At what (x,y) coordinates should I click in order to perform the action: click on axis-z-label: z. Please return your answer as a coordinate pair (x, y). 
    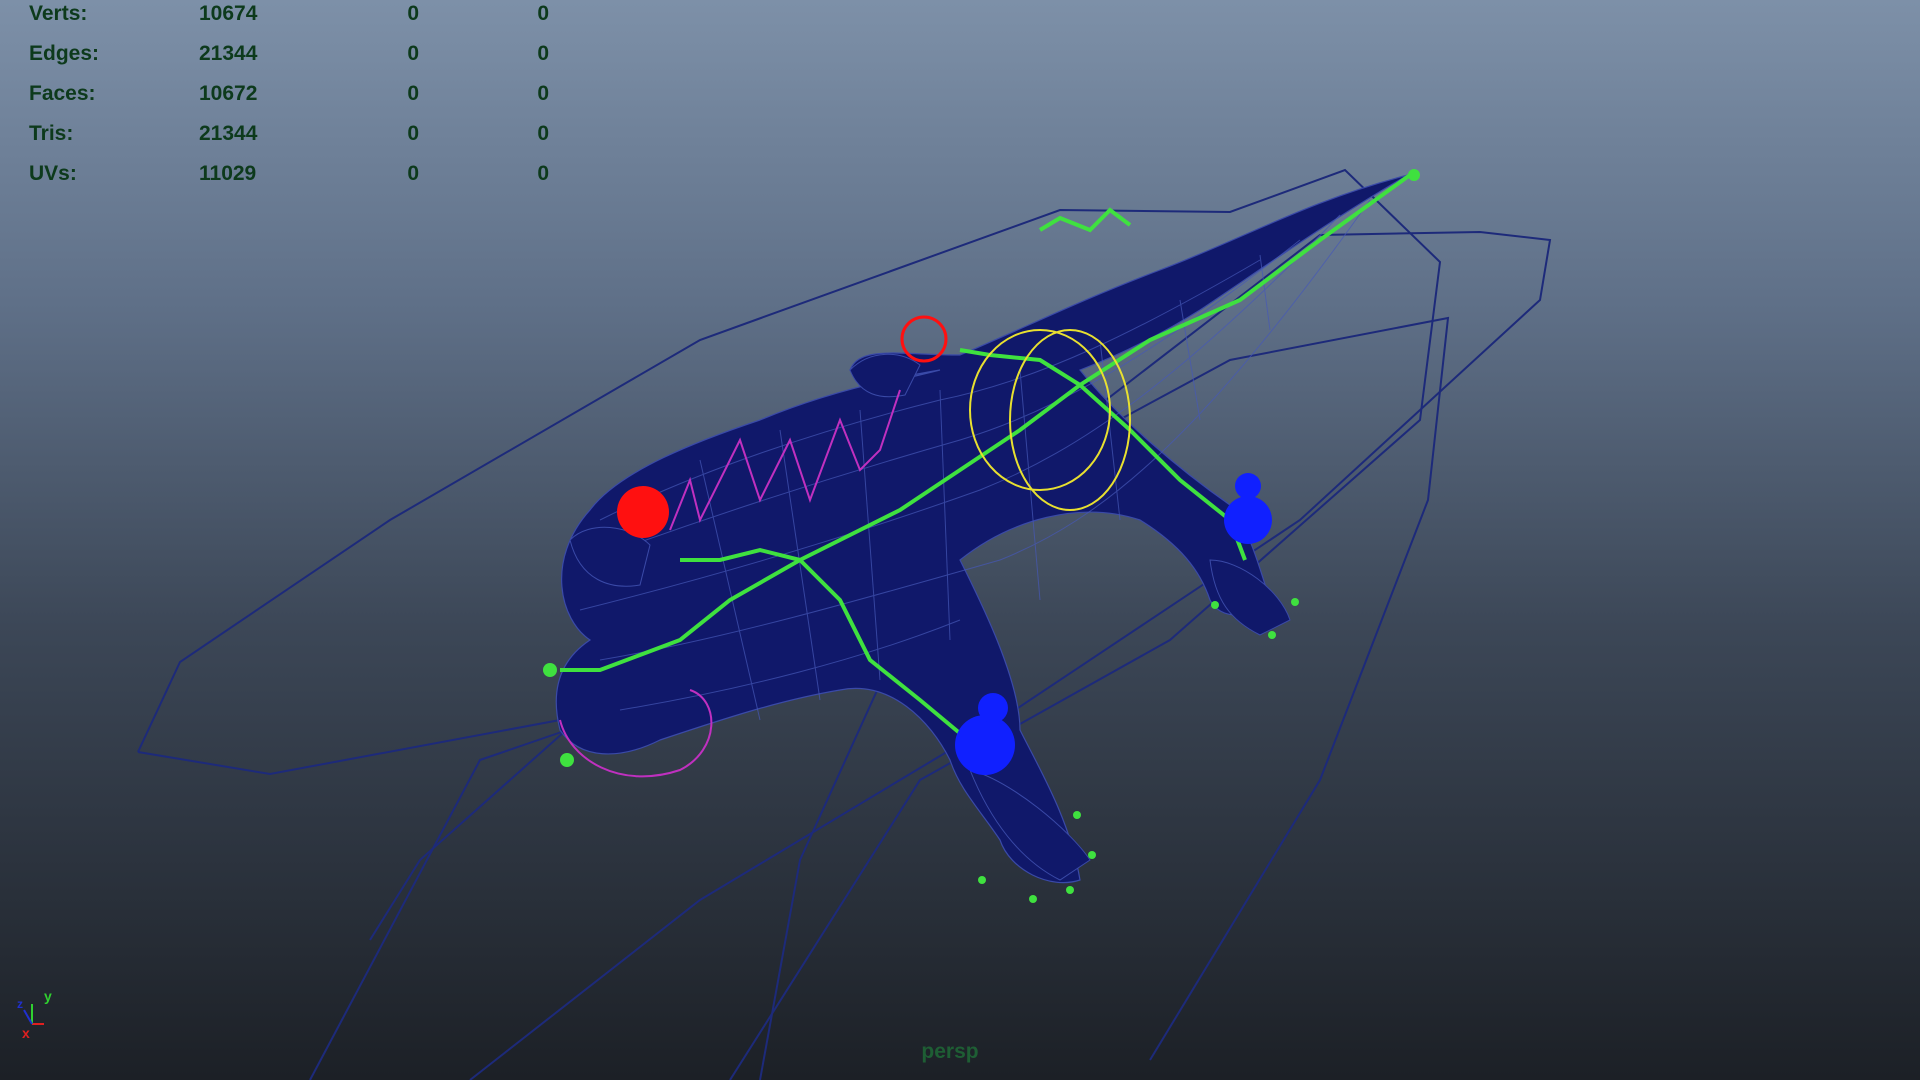
    Looking at the image, I should click on (20, 1004).